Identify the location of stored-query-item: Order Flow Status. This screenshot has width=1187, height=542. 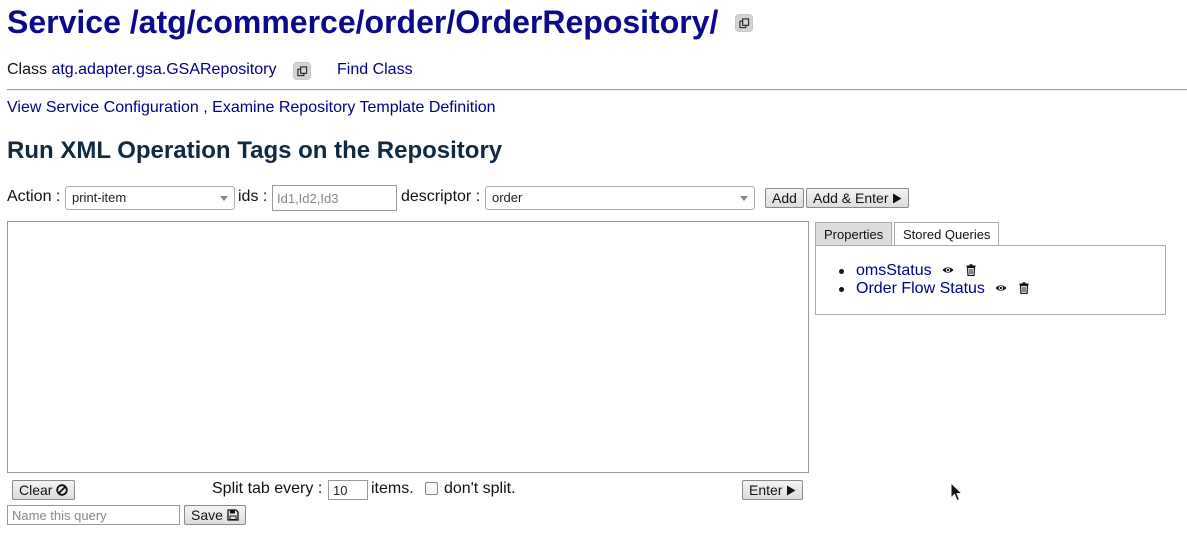
(934, 289).